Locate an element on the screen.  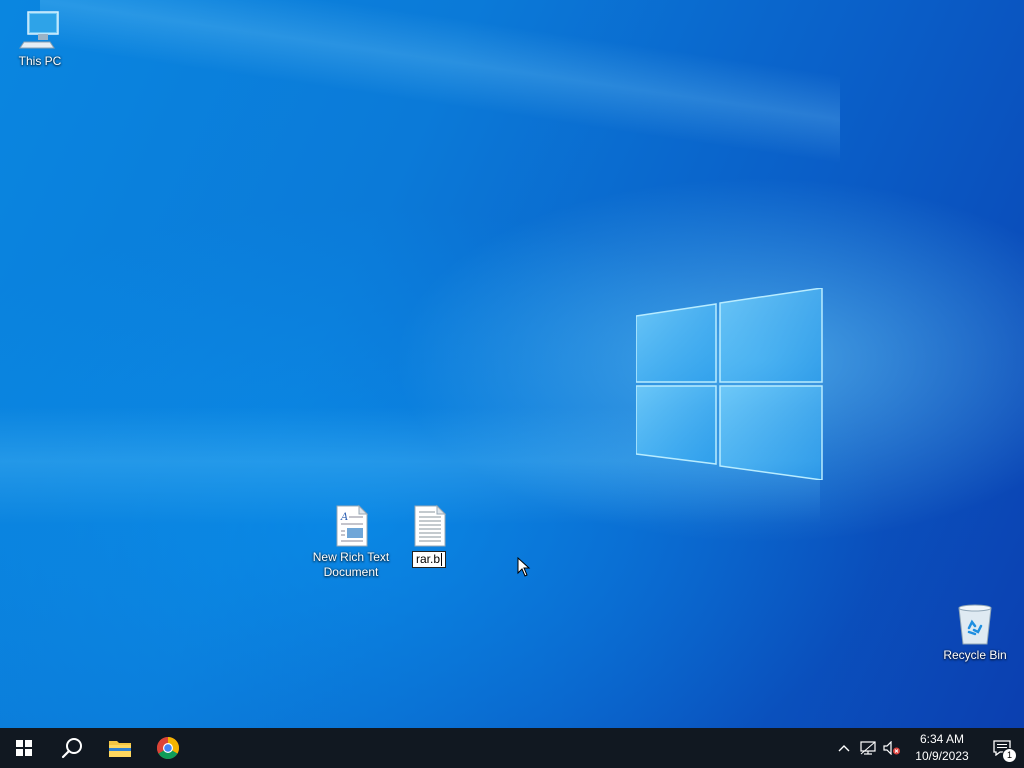
file-explorer-icon is located at coordinates (120, 749).